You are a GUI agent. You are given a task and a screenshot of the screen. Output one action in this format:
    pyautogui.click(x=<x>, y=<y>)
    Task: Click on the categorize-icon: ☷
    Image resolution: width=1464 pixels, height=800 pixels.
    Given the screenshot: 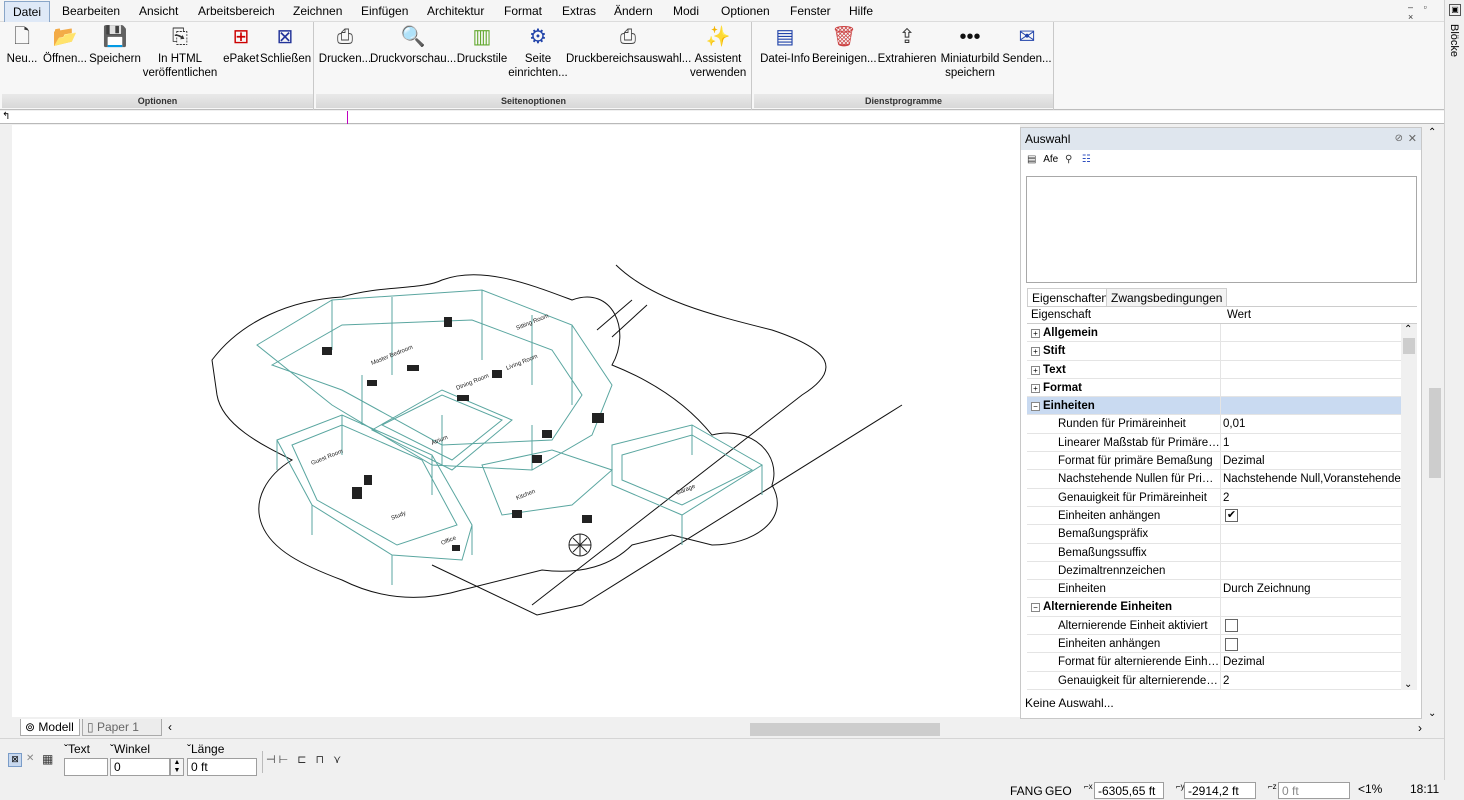 What is the action you would take?
    pyautogui.click(x=1089, y=159)
    